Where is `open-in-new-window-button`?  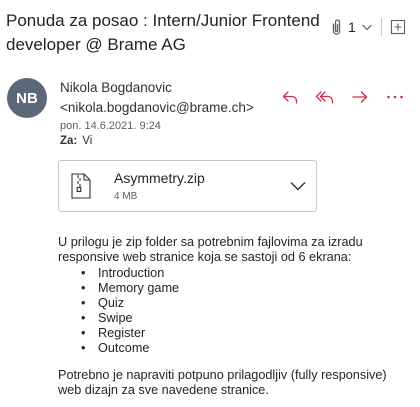 open-in-new-window-button is located at coordinates (398, 27).